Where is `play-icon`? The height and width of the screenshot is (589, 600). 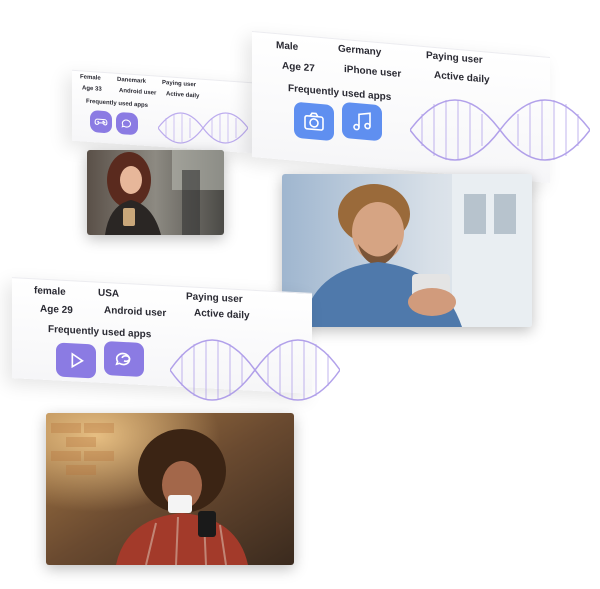 play-icon is located at coordinates (77, 360).